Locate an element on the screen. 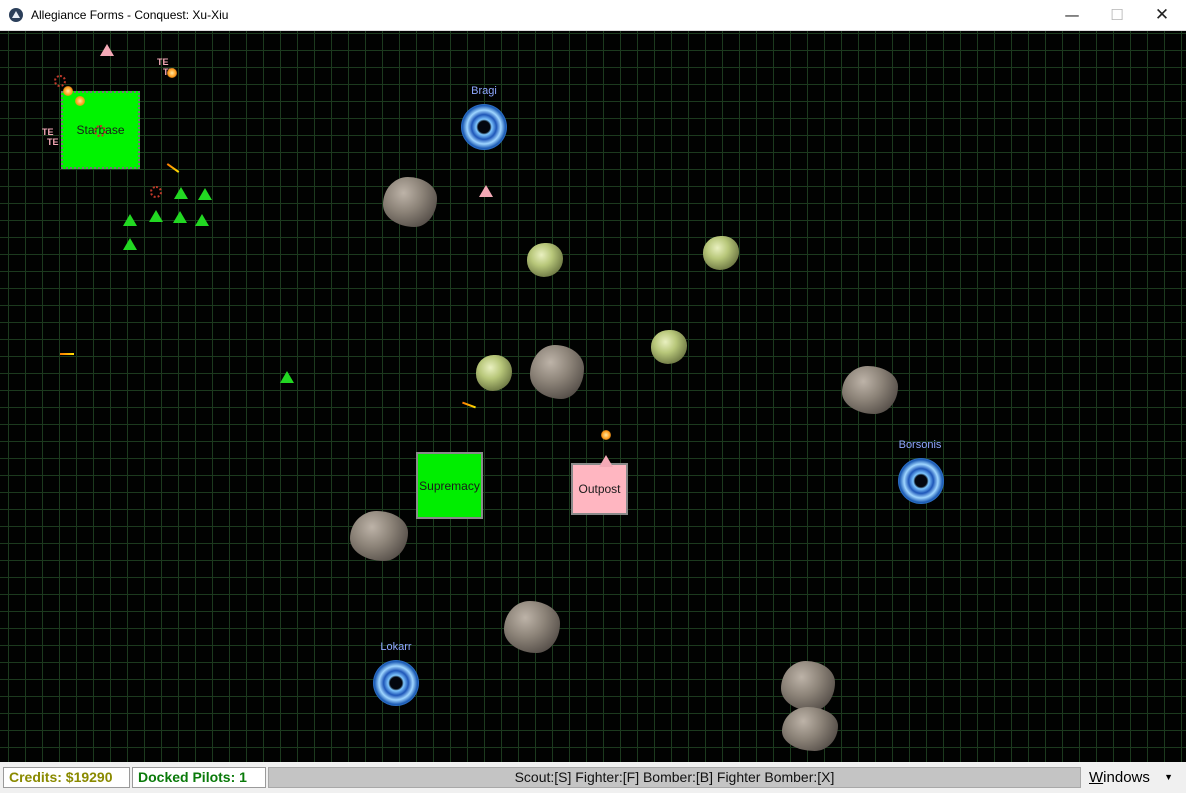 This screenshot has width=1186, height=793. credits-panel: Credits: $19290 is located at coordinates (66, 777).